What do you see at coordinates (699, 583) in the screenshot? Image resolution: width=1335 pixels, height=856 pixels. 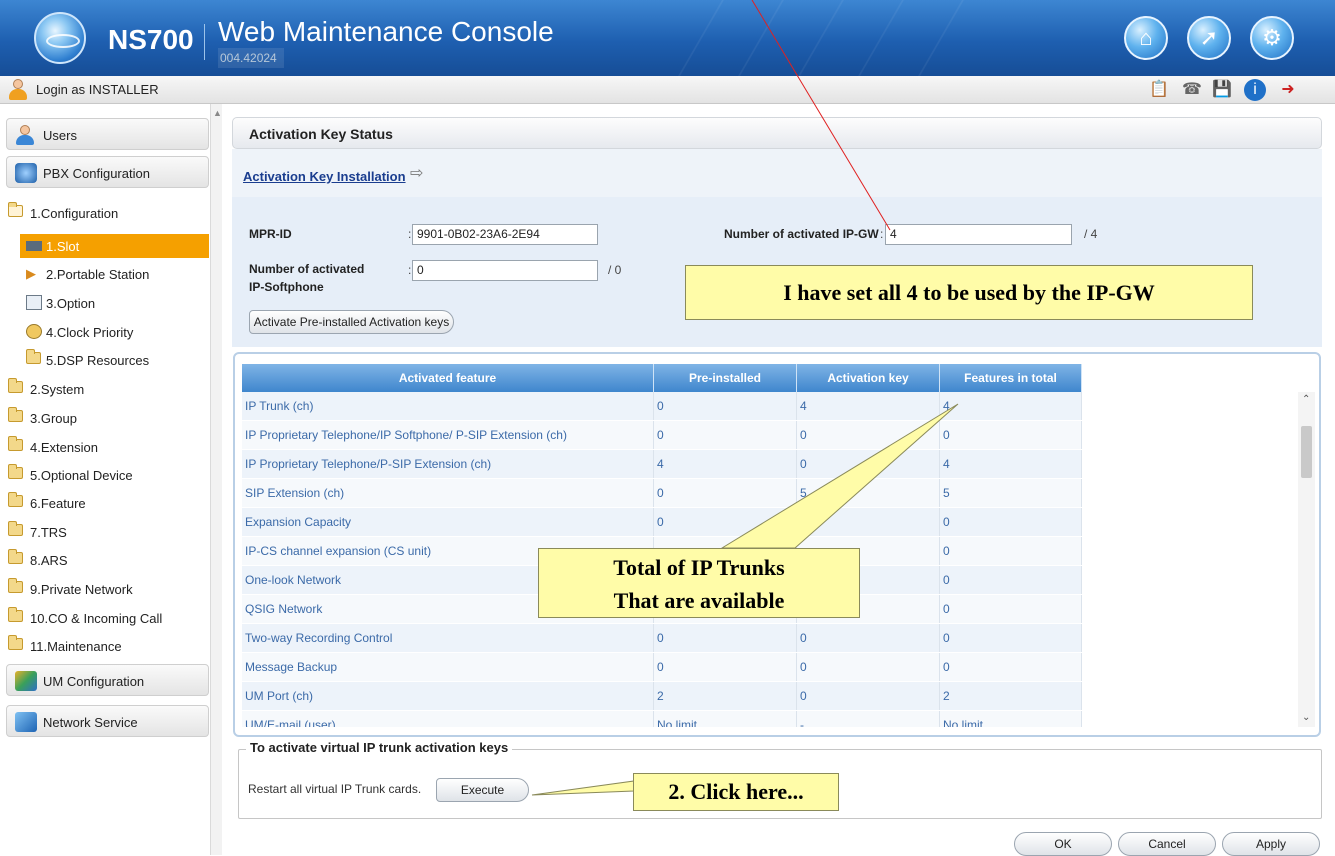 I see `callout-total-ip-trunks: Total of IP Trunks That are available` at bounding box center [699, 583].